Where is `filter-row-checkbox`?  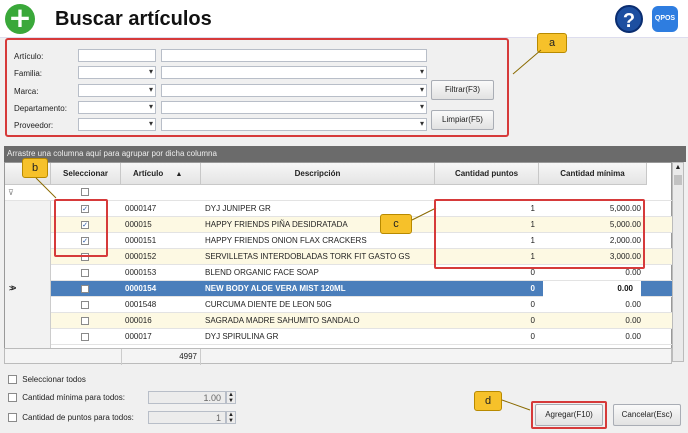
filter-row-checkbox is located at coordinates (85, 192).